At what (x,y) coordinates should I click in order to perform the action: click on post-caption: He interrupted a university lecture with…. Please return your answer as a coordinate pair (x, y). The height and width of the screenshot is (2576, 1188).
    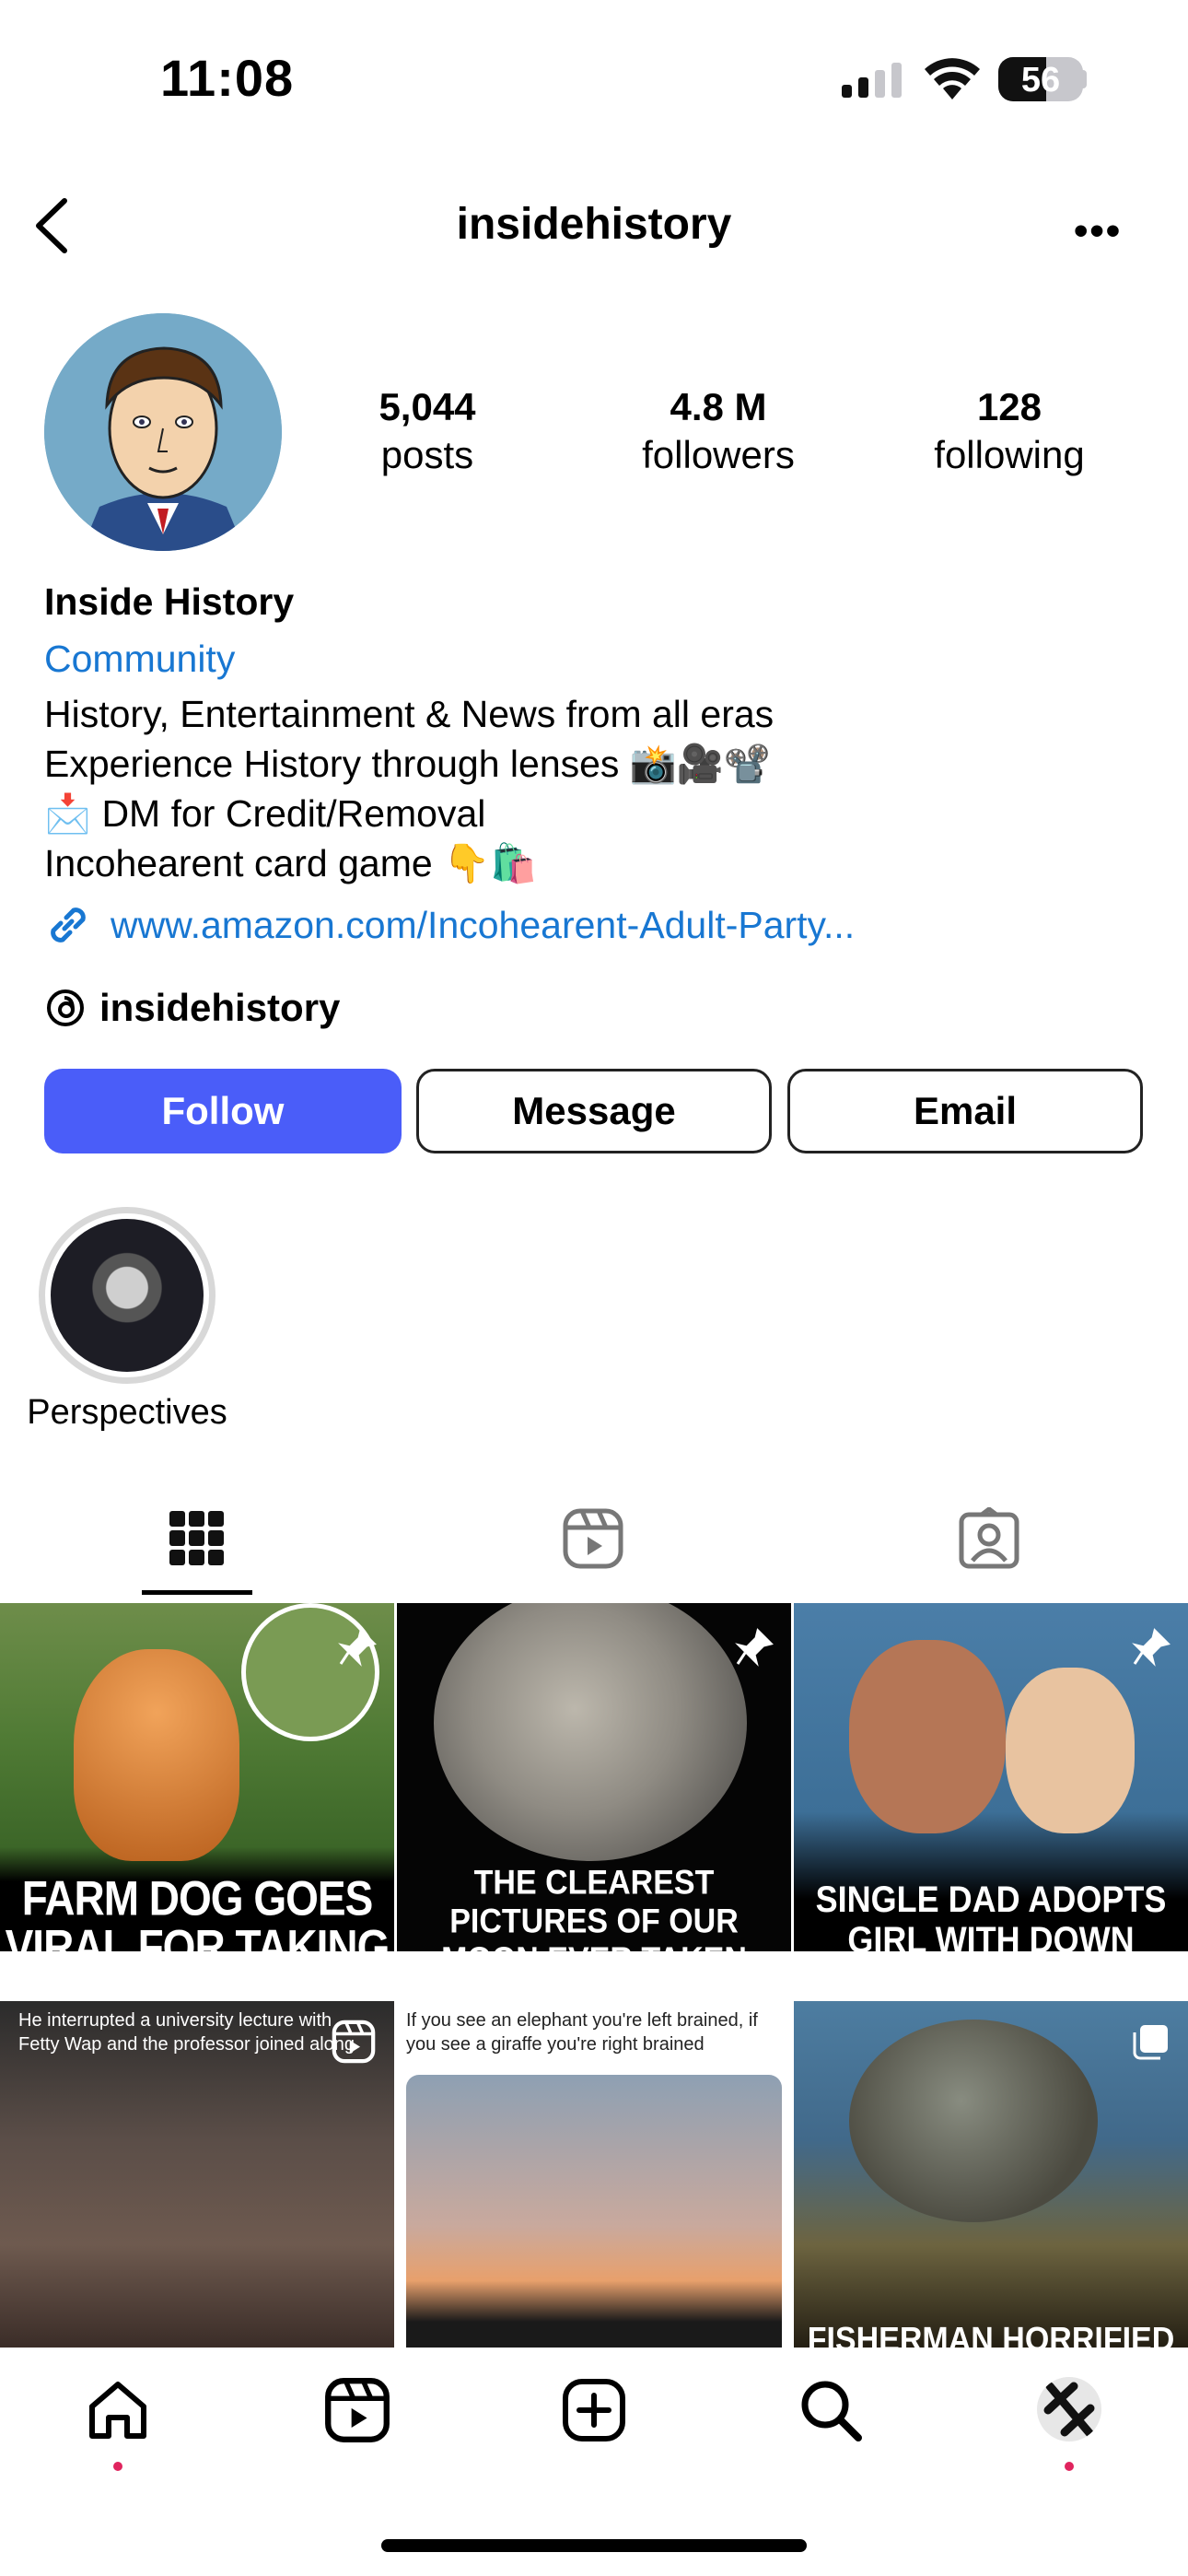
    Looking at the image, I should click on (186, 2032).